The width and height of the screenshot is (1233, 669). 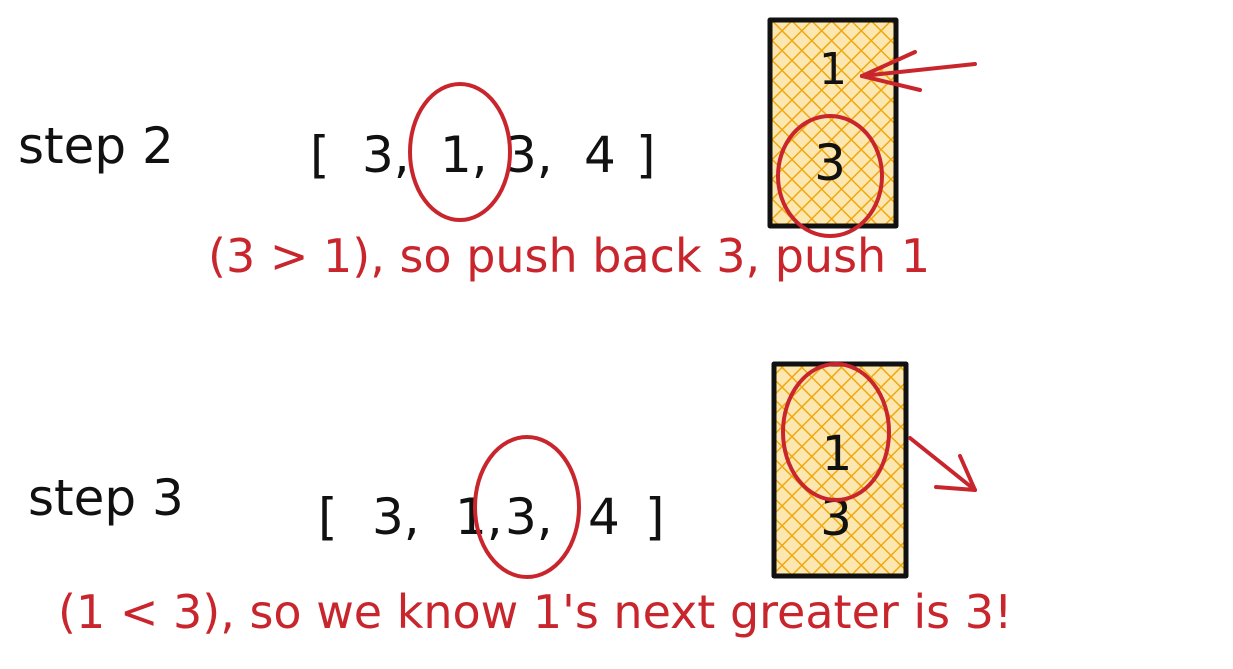 I want to click on step-3-pop-arrow, so click(x=942, y=464).